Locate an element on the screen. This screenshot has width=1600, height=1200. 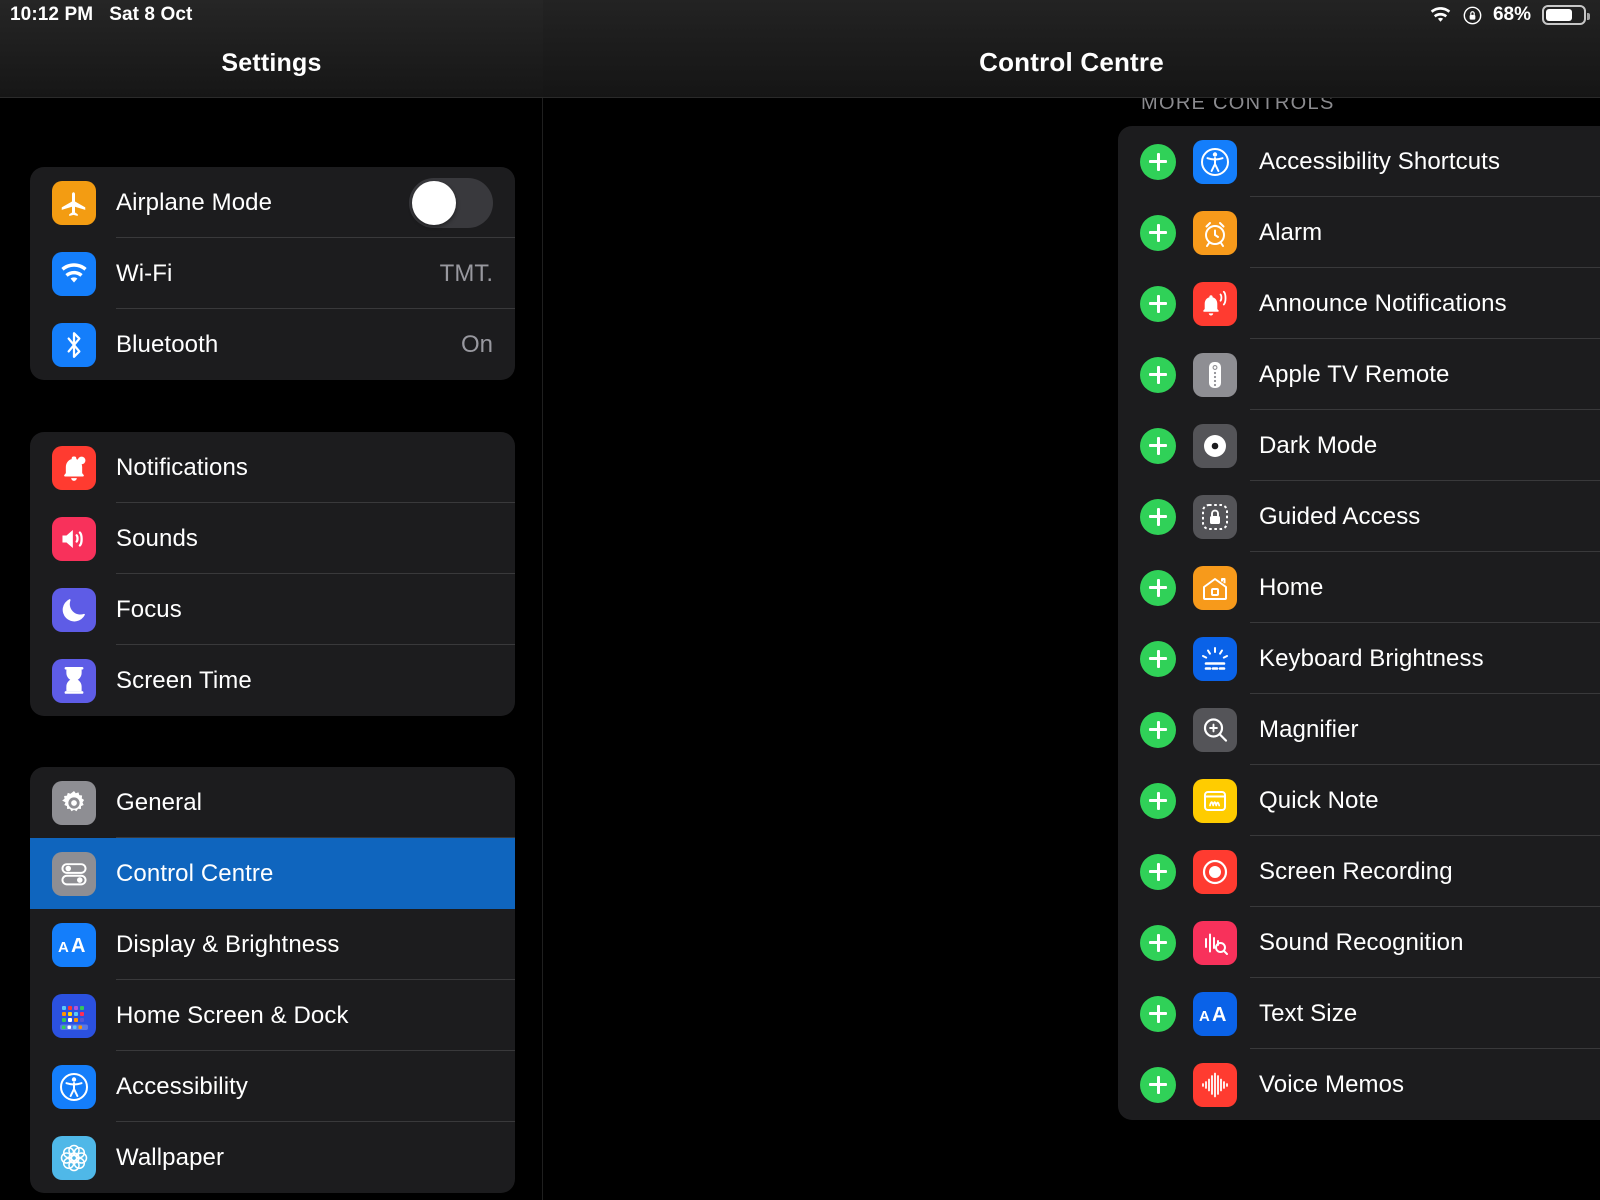
control-row-quick-note: Quick Note is located at coordinates (1359, 800).